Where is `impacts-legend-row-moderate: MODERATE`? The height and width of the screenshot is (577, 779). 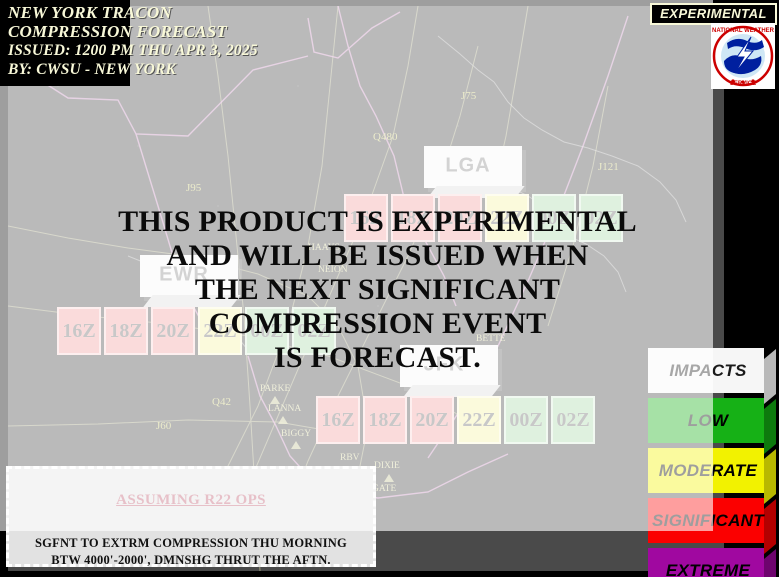 impacts-legend-row-moderate: MODERATE is located at coordinates (712, 476).